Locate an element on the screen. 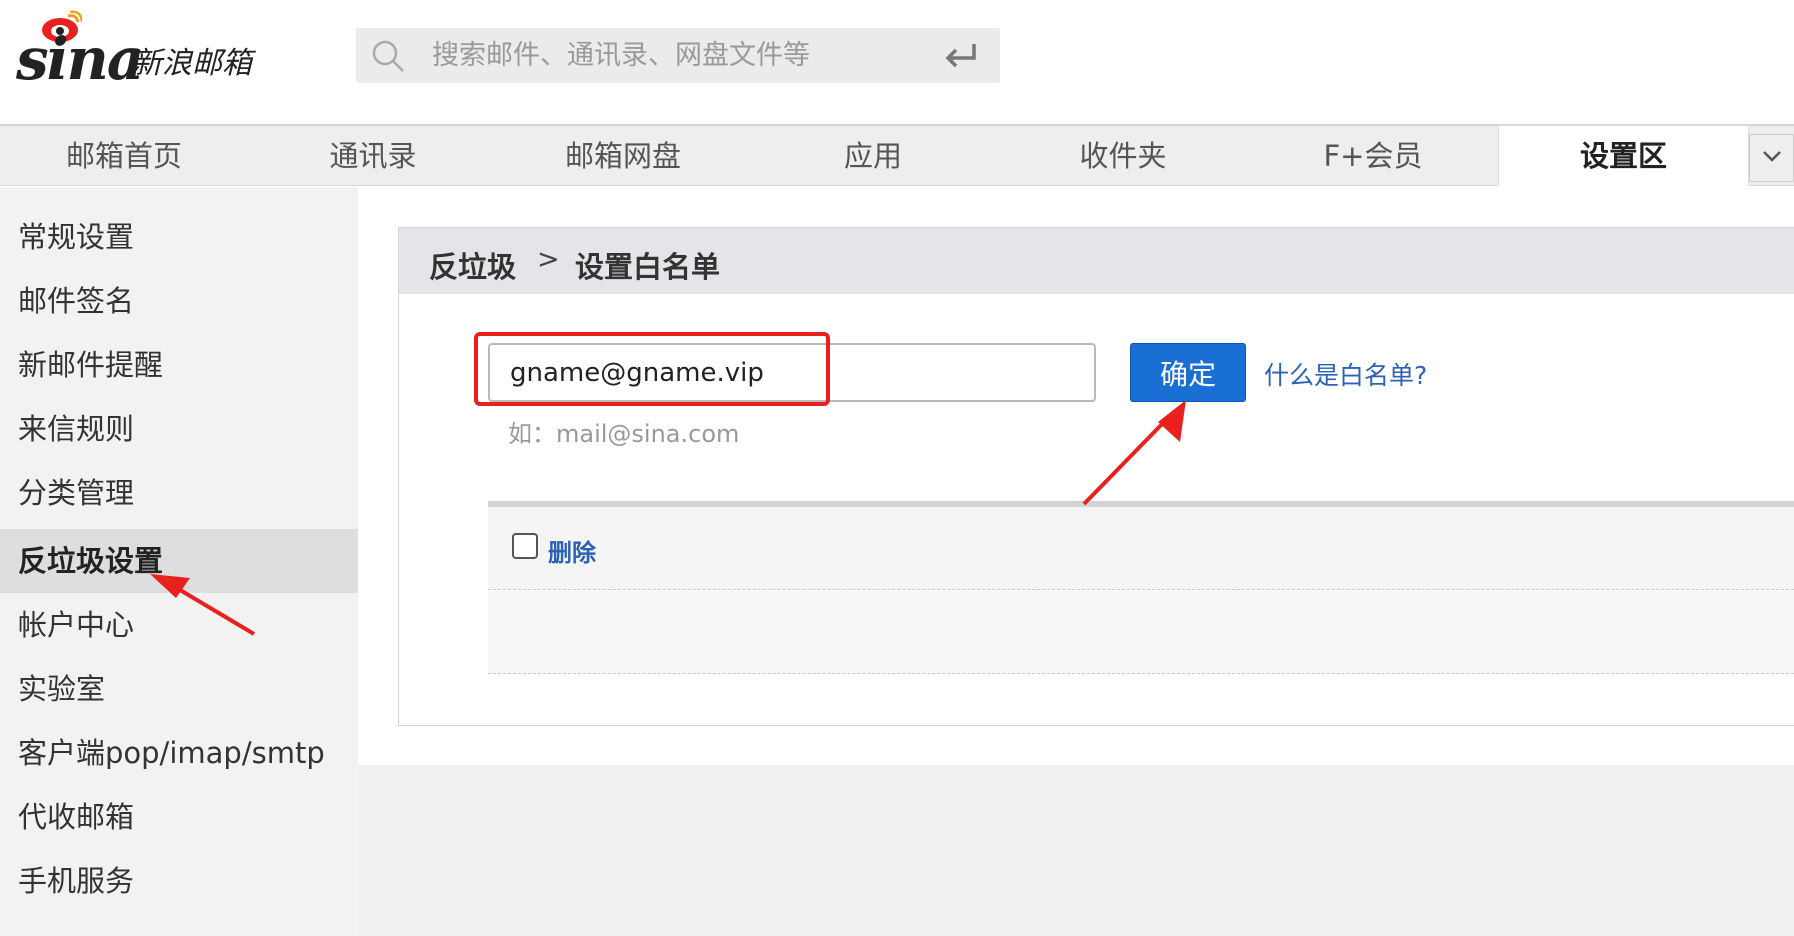 This screenshot has width=1794, height=936. input-hint: 如：mail@sina.com is located at coordinates (624, 434).